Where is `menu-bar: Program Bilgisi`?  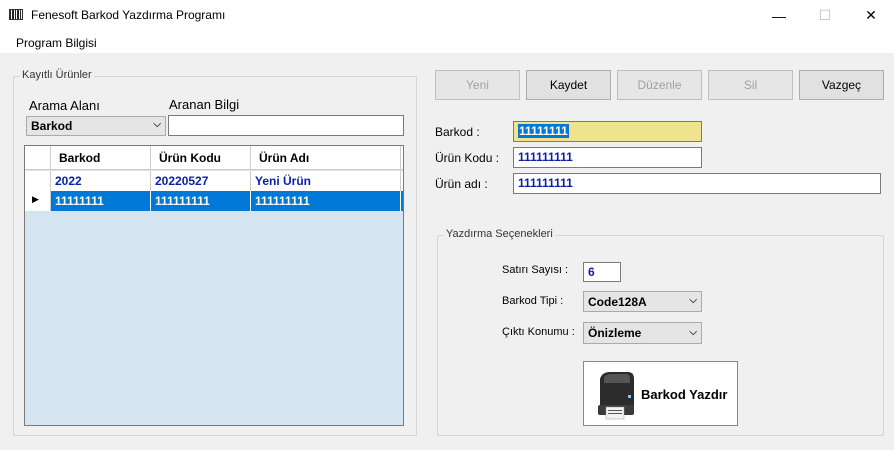
menu-bar: Program Bilgisi is located at coordinates (447, 42).